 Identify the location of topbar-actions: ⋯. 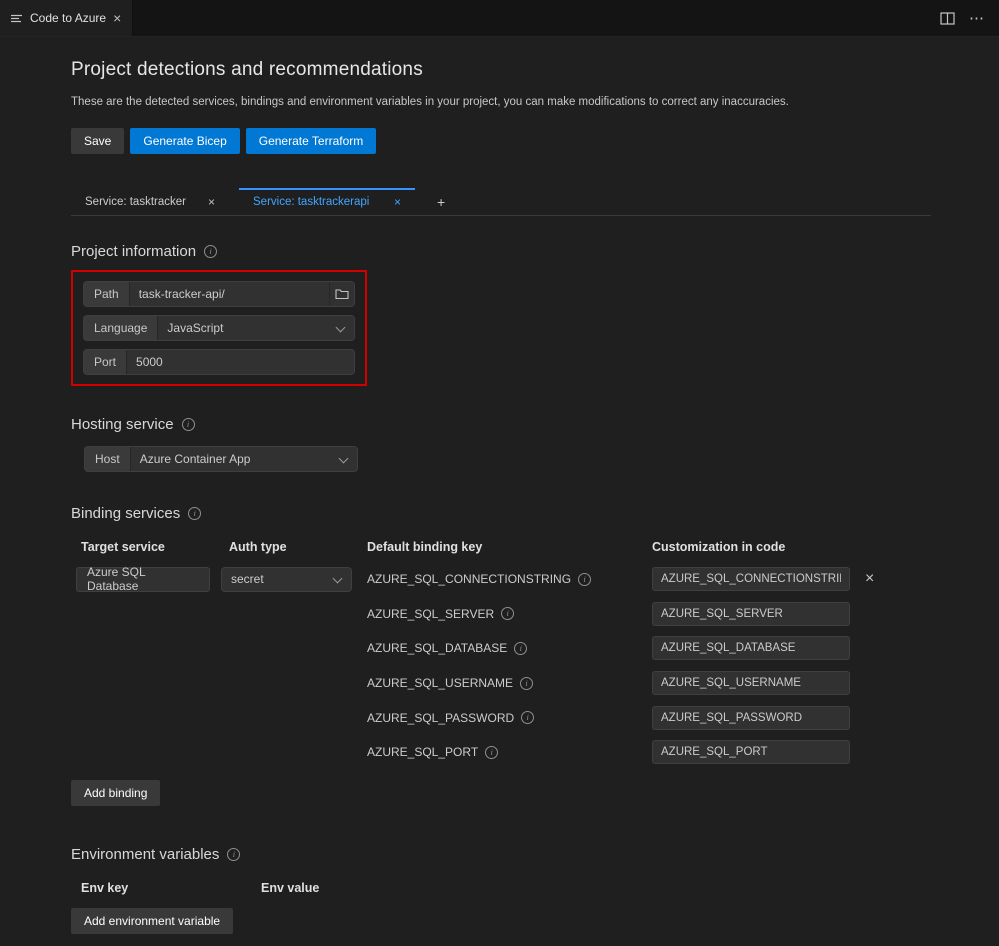
(969, 18).